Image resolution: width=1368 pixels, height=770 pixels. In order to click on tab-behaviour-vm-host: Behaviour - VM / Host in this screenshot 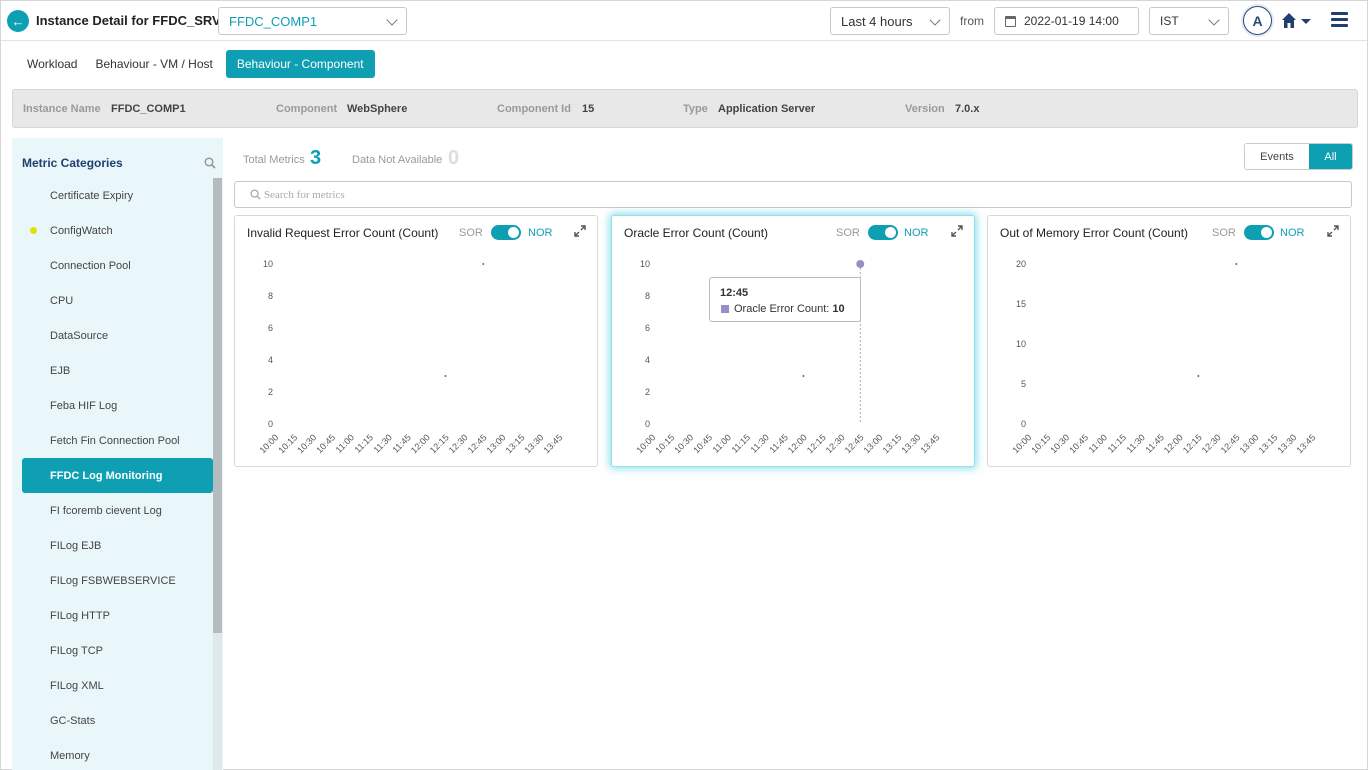, I will do `click(153, 64)`.